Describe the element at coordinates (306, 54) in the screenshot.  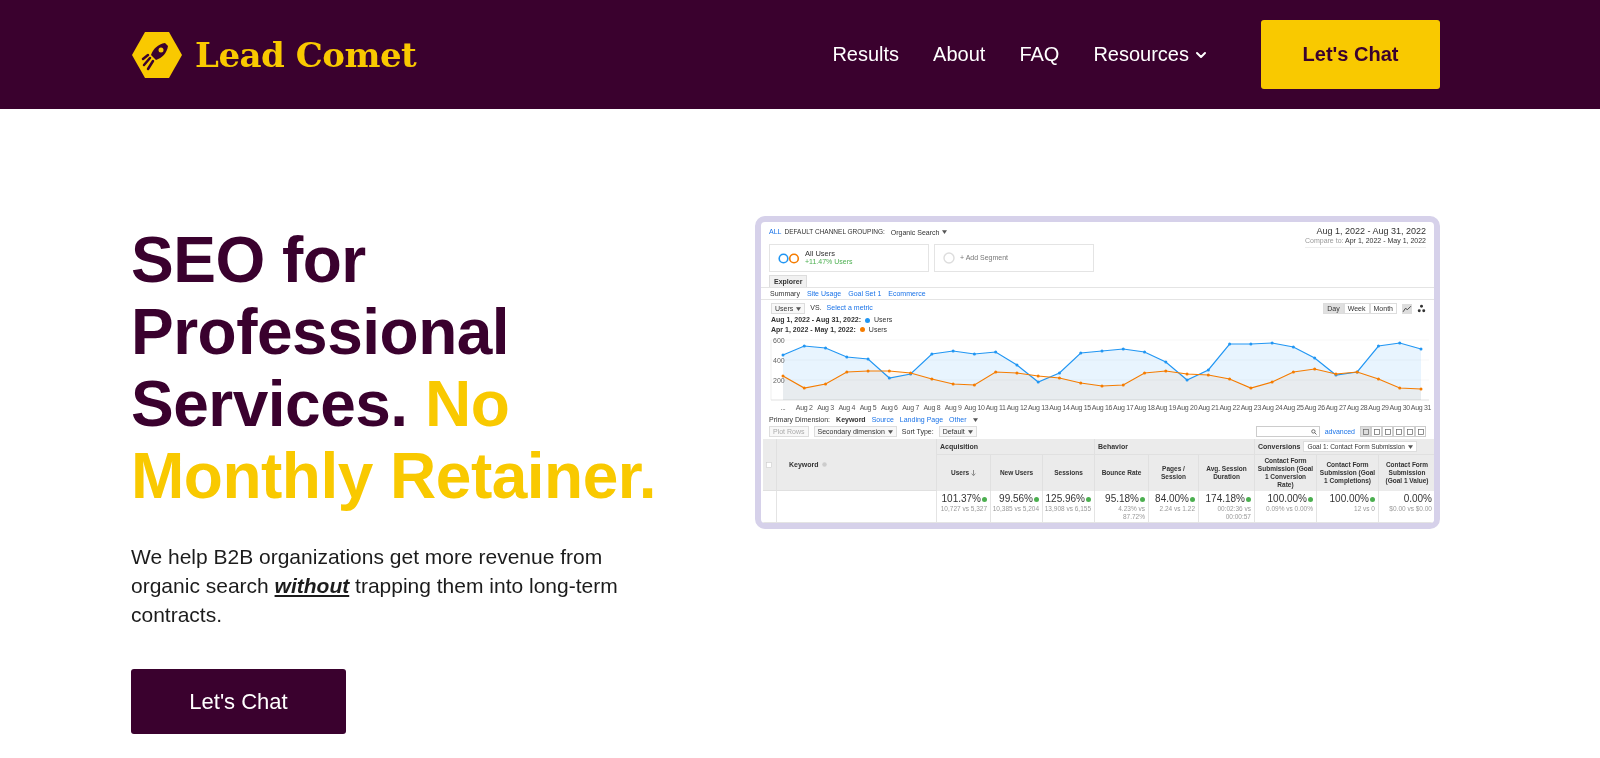
I see `logo-wordmark: Lead Comet` at that location.